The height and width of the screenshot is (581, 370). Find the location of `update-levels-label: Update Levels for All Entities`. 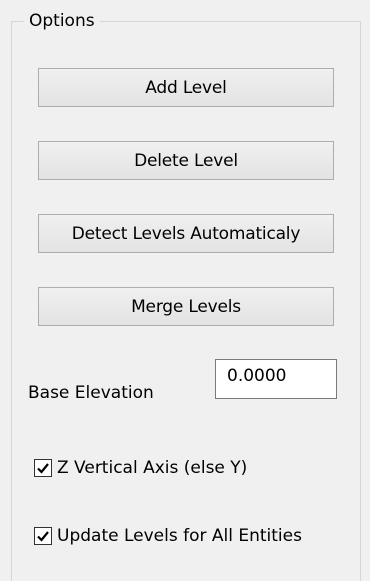

update-levels-label: Update Levels for All Entities is located at coordinates (179, 536).